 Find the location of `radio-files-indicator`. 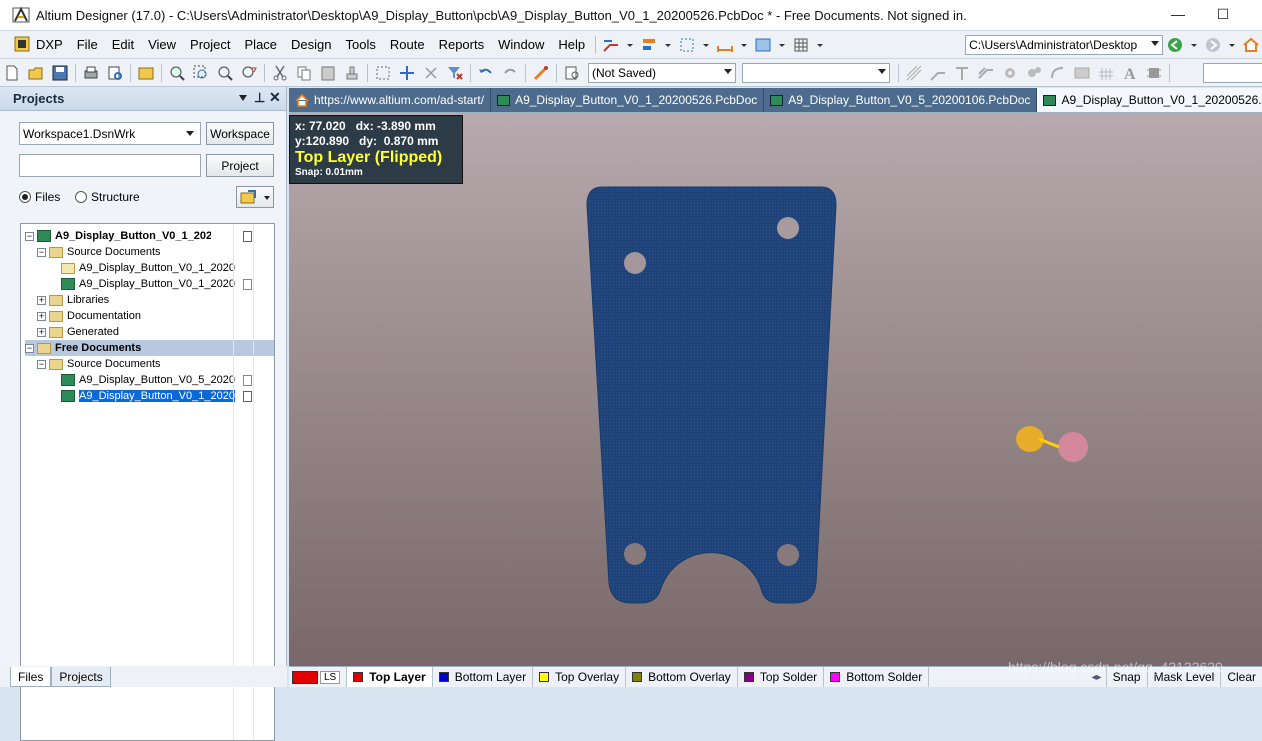

radio-files-indicator is located at coordinates (25, 197).